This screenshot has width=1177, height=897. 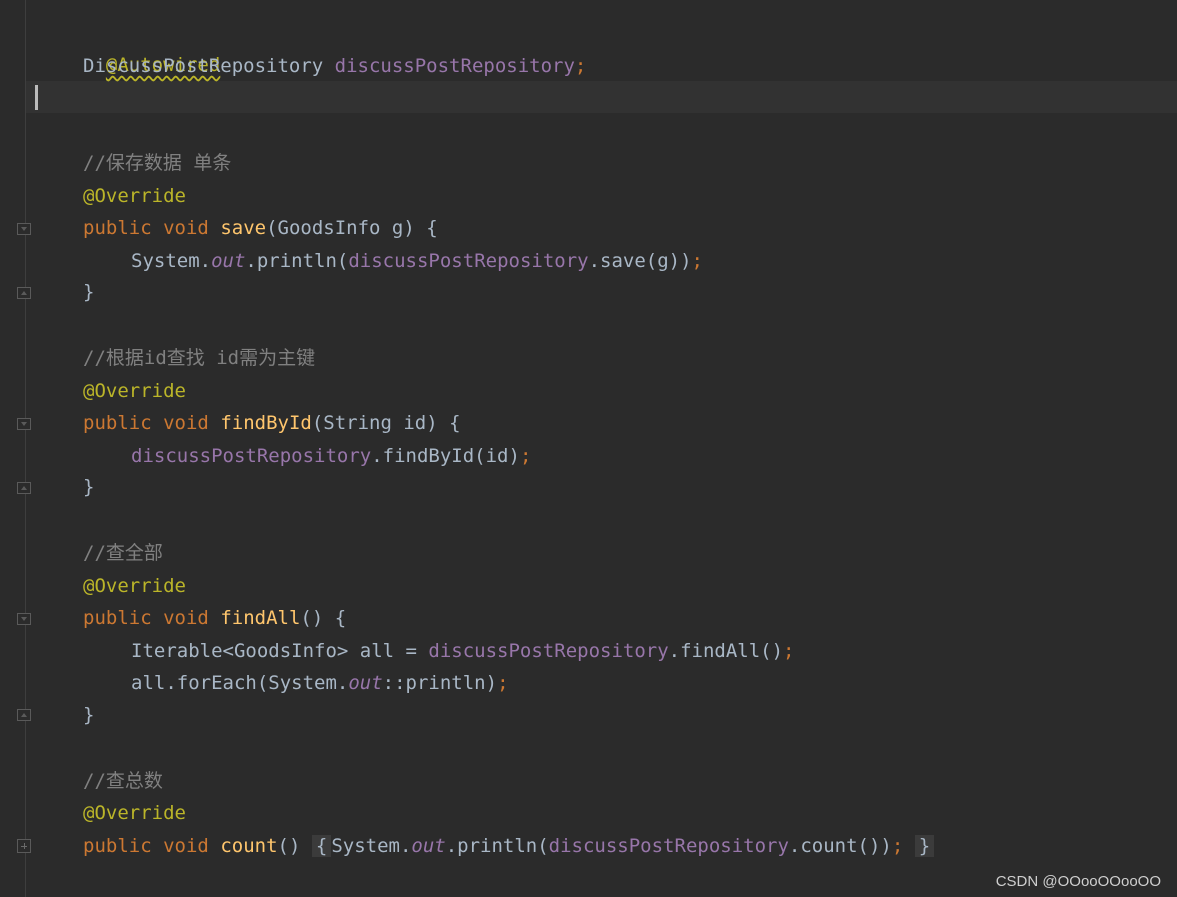 I want to click on fold-expand-icon, so click(x=24, y=846).